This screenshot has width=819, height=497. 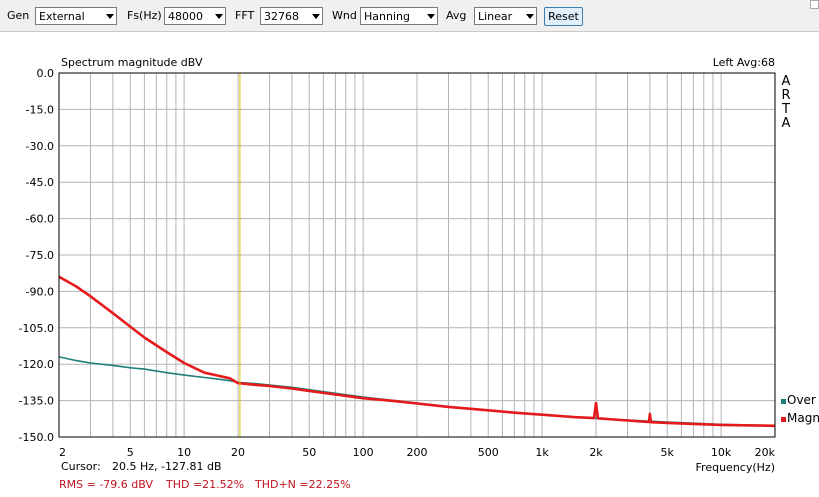 I want to click on x-axis-label: Frequency(Hz), so click(x=735, y=467).